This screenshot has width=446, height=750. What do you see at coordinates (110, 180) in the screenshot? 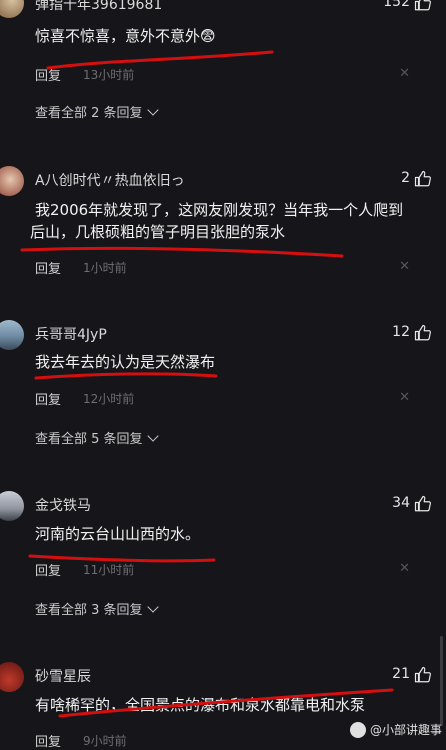
I see `comment-author: A八创时代〃热血依旧っ` at bounding box center [110, 180].